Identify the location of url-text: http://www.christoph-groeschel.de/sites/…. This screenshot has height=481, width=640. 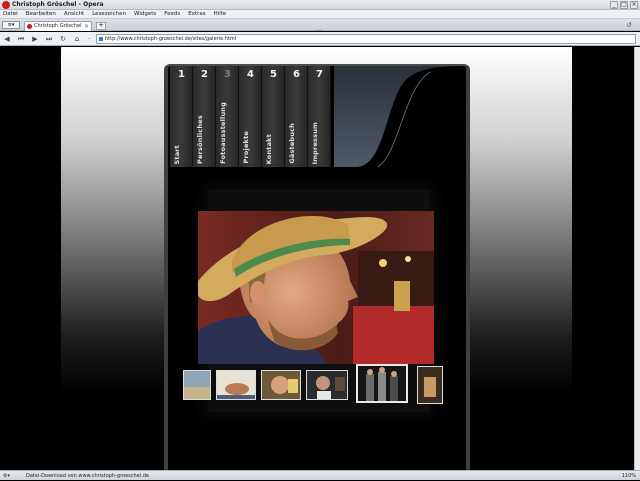
(171, 39).